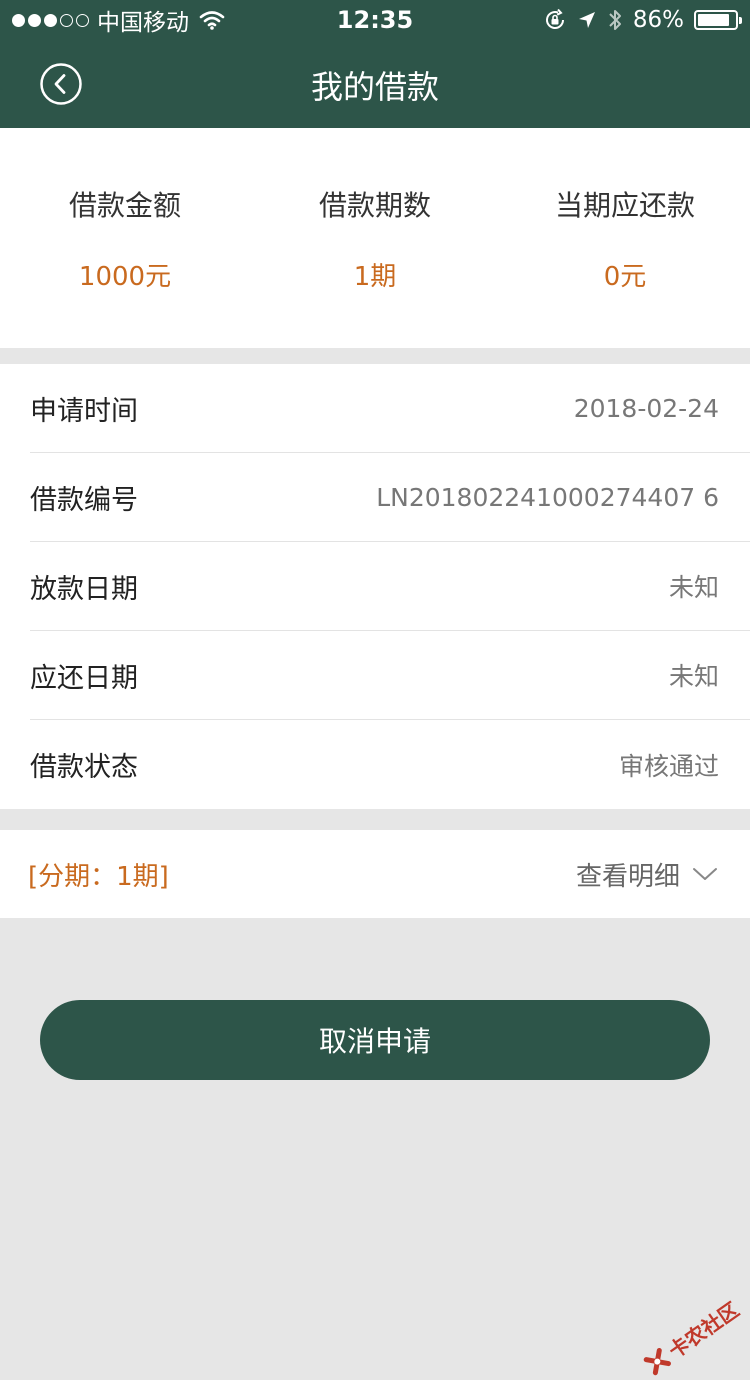 The image size is (750, 1380). What do you see at coordinates (375, 20) in the screenshot?
I see `status-bar: 中国移动 12:35 86%` at bounding box center [375, 20].